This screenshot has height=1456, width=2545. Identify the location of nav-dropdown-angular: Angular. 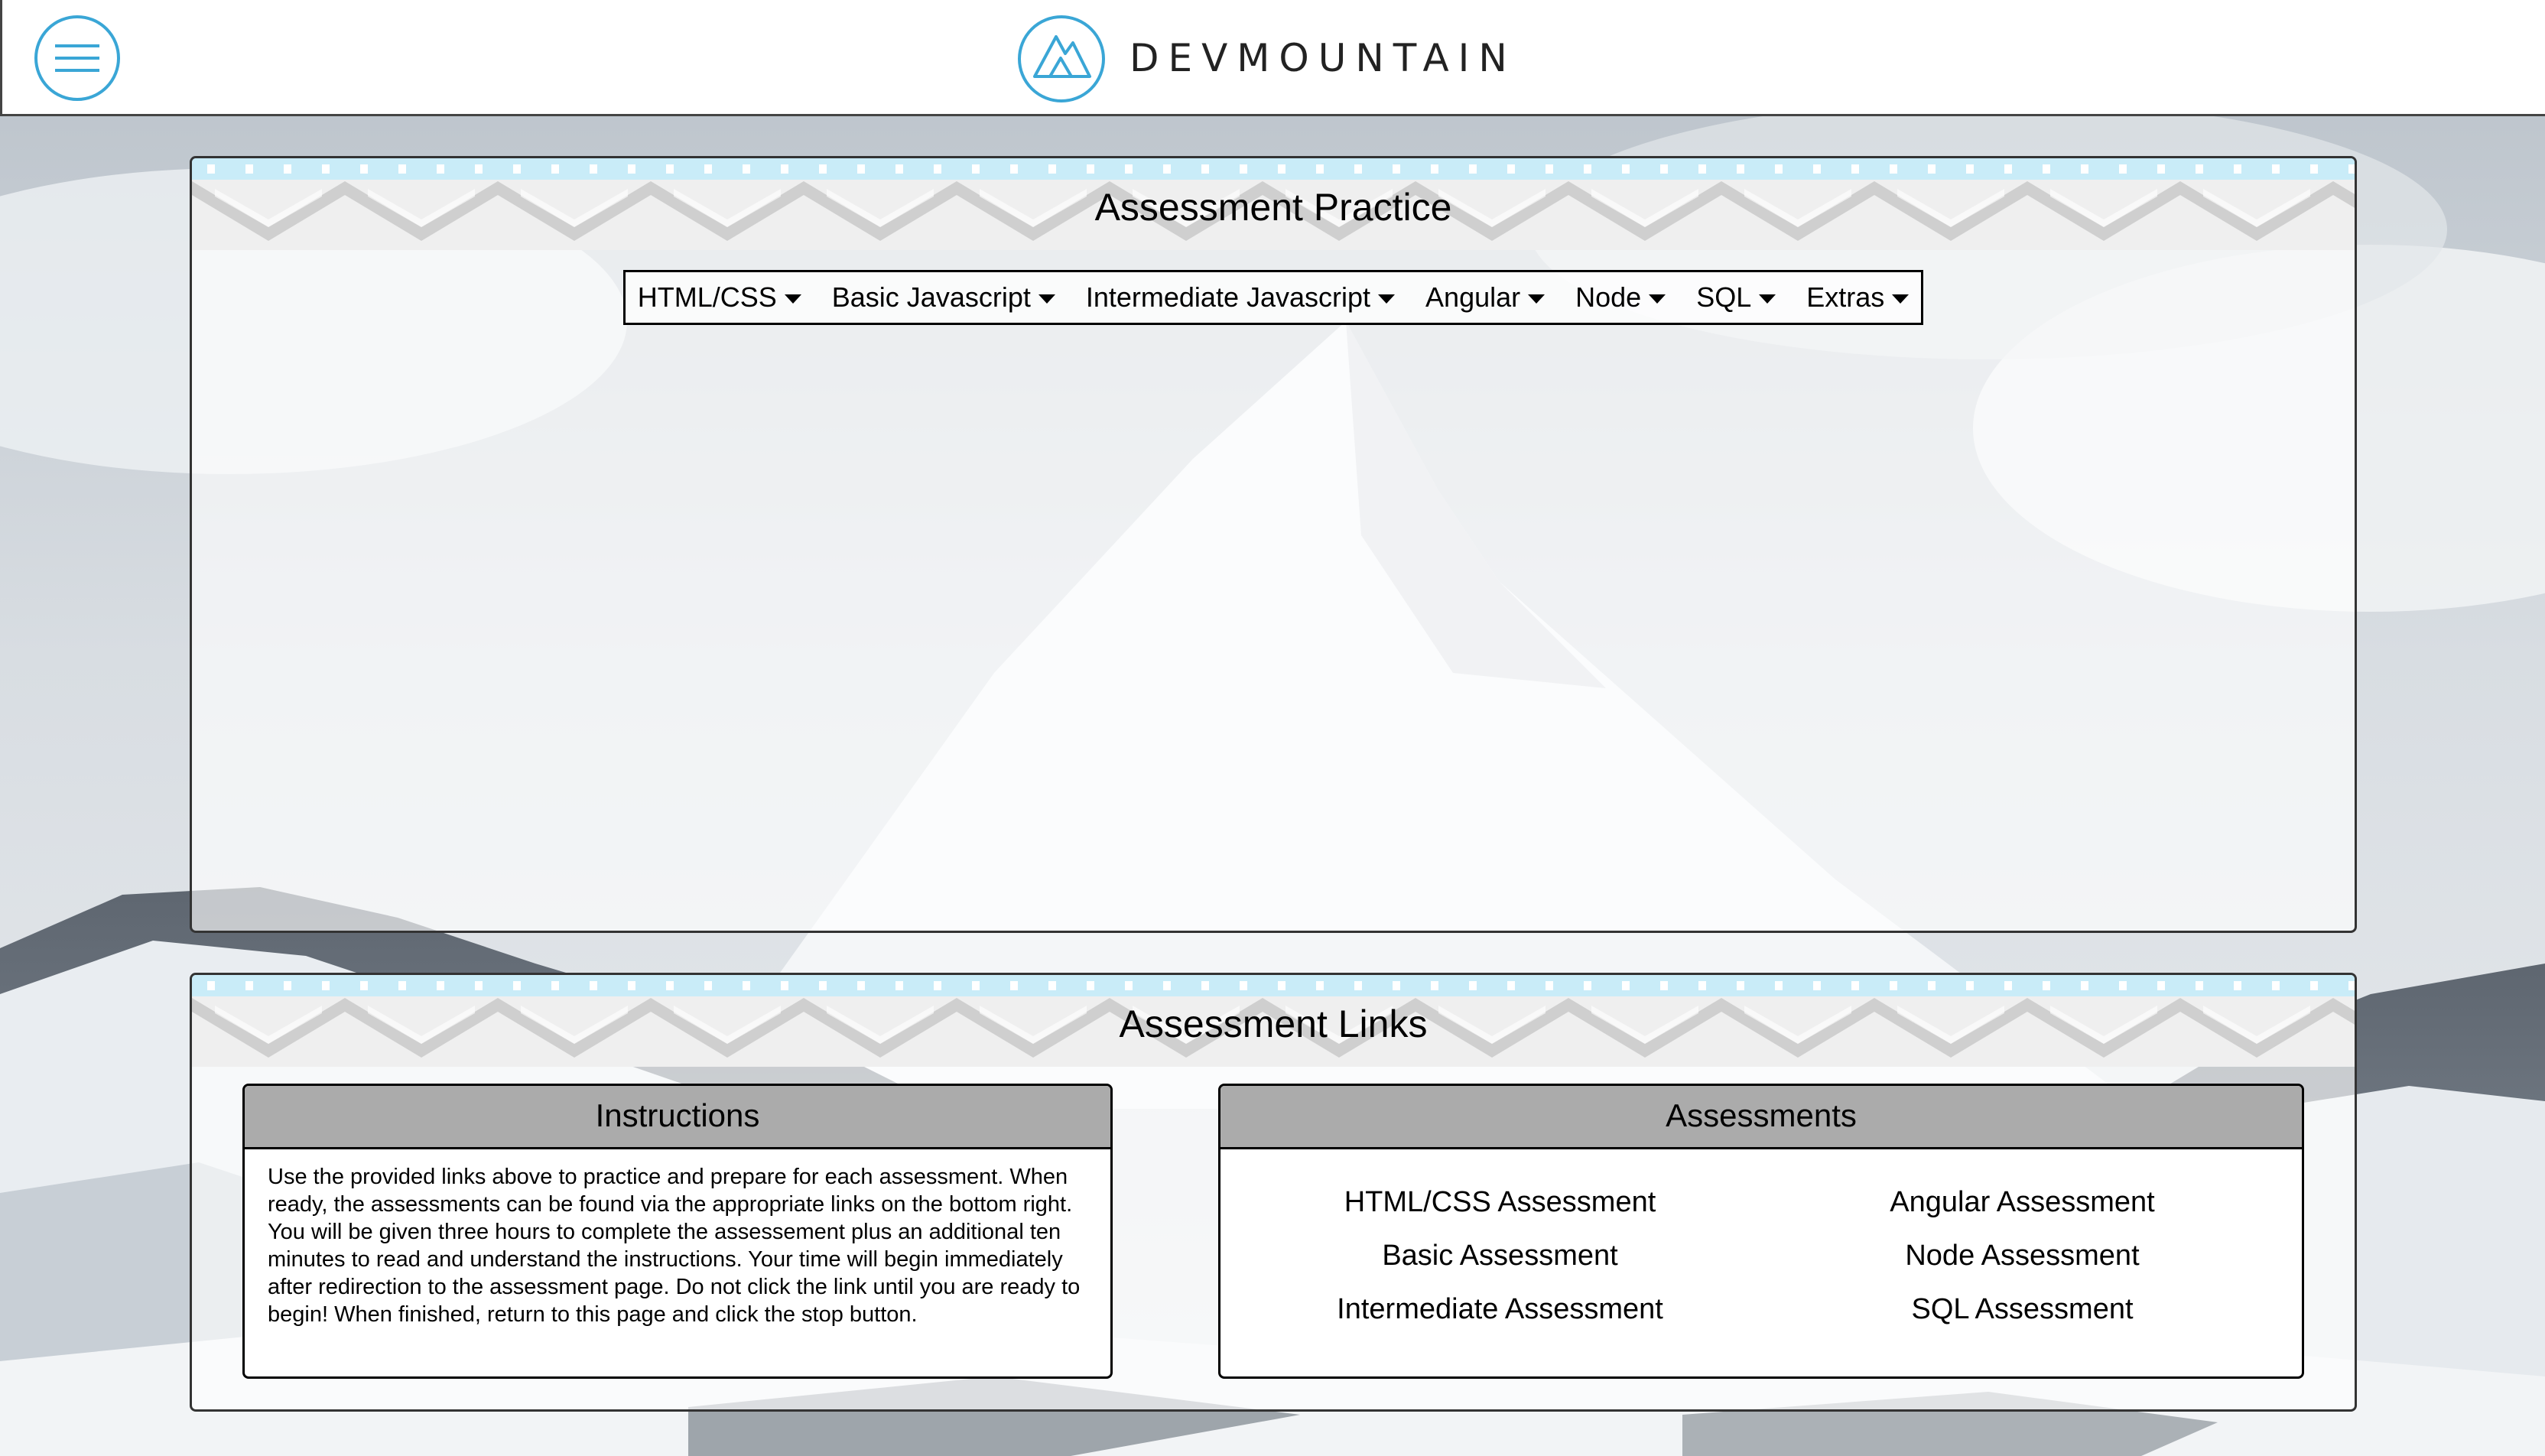
(1485, 297).